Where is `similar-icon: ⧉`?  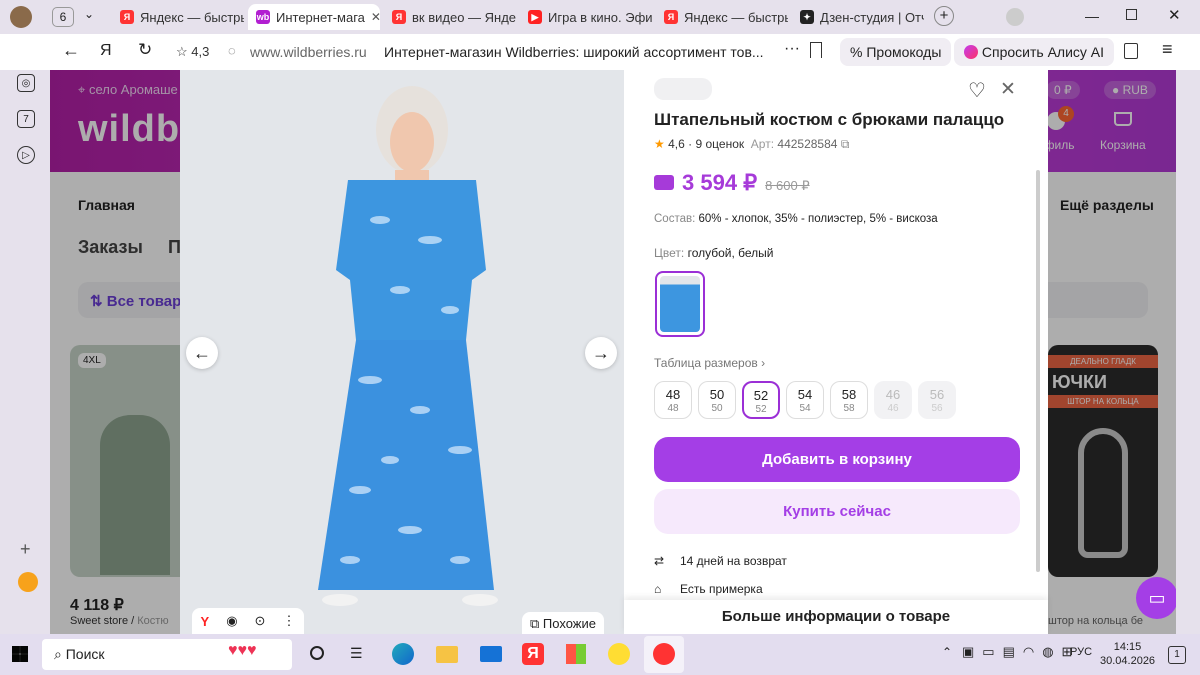 similar-icon: ⧉ is located at coordinates (535, 623).